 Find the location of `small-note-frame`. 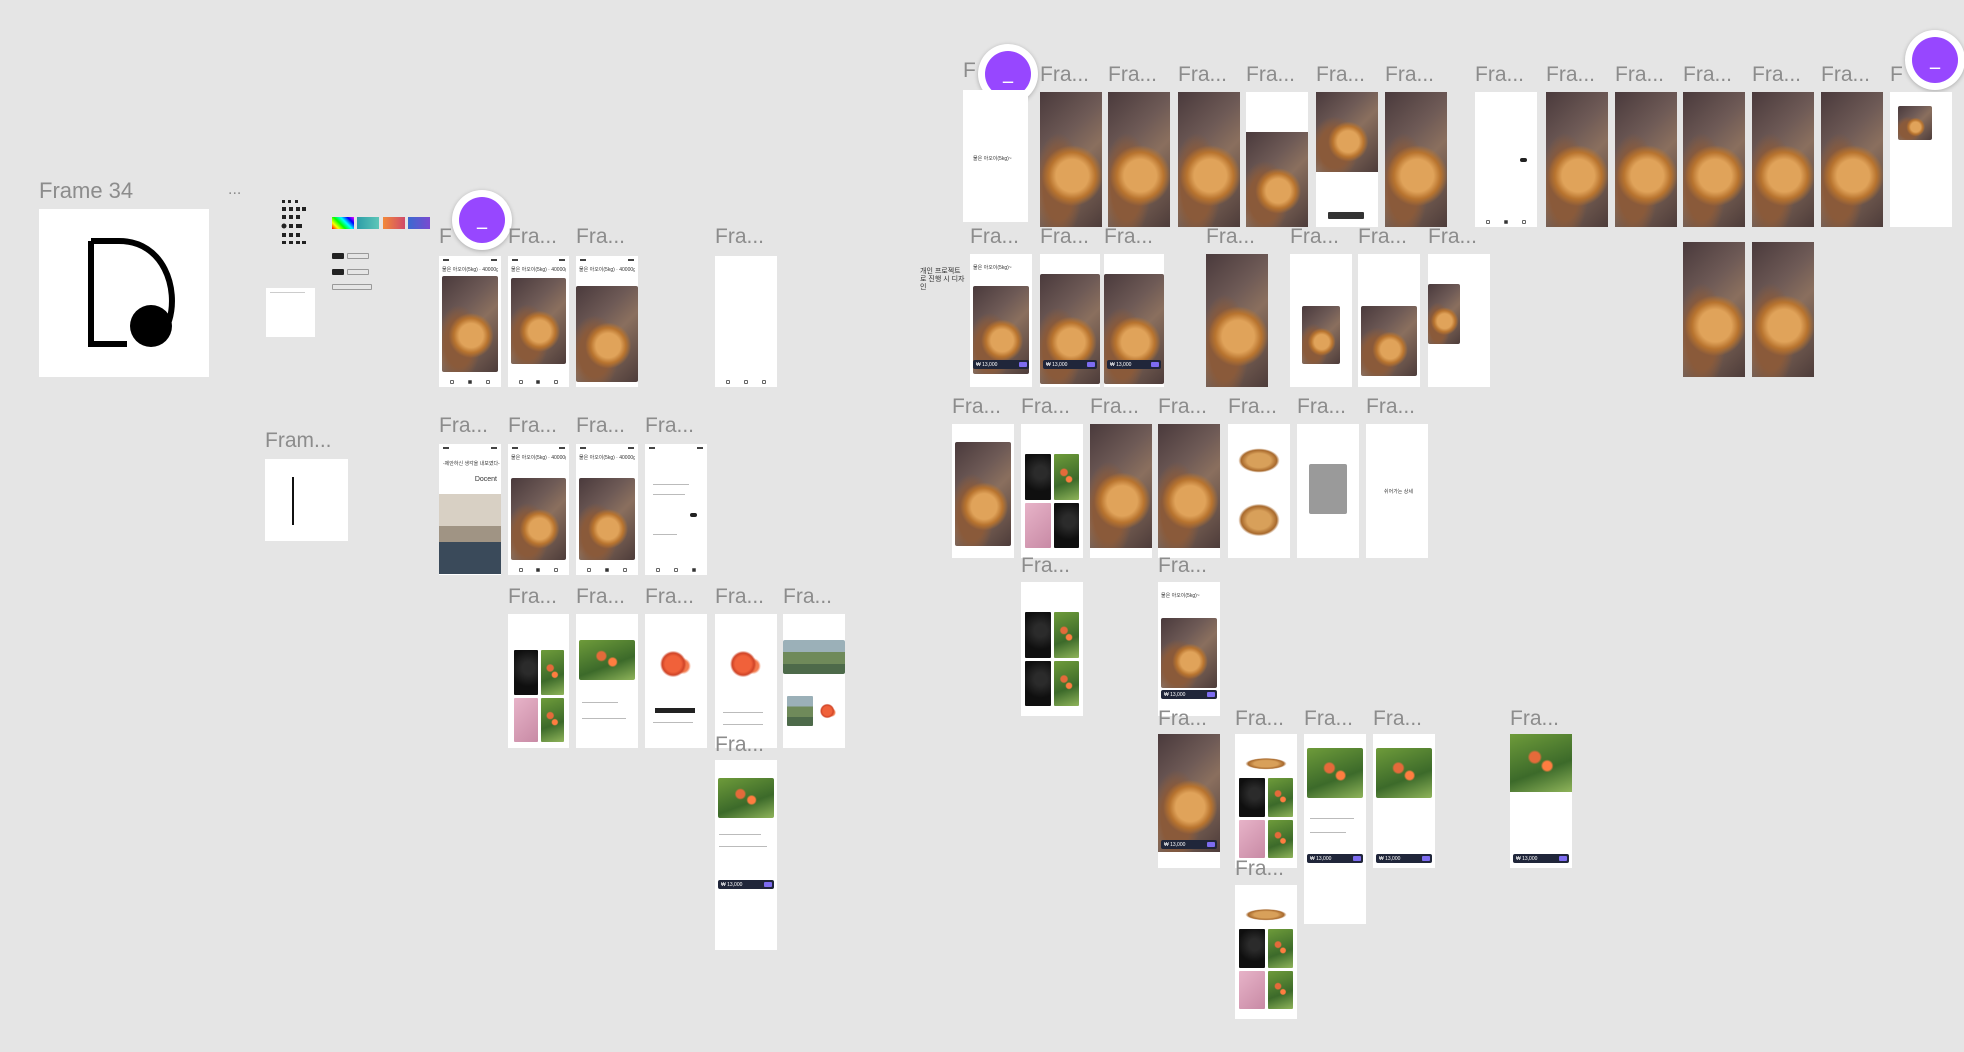

small-note-frame is located at coordinates (290, 312).